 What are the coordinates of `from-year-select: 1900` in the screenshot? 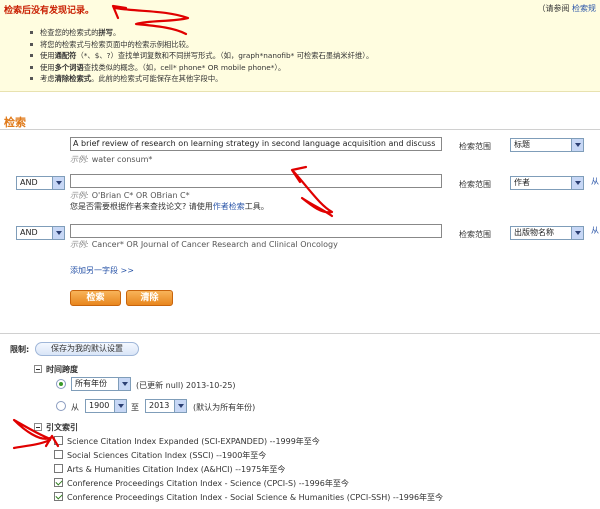 It's located at (106, 406).